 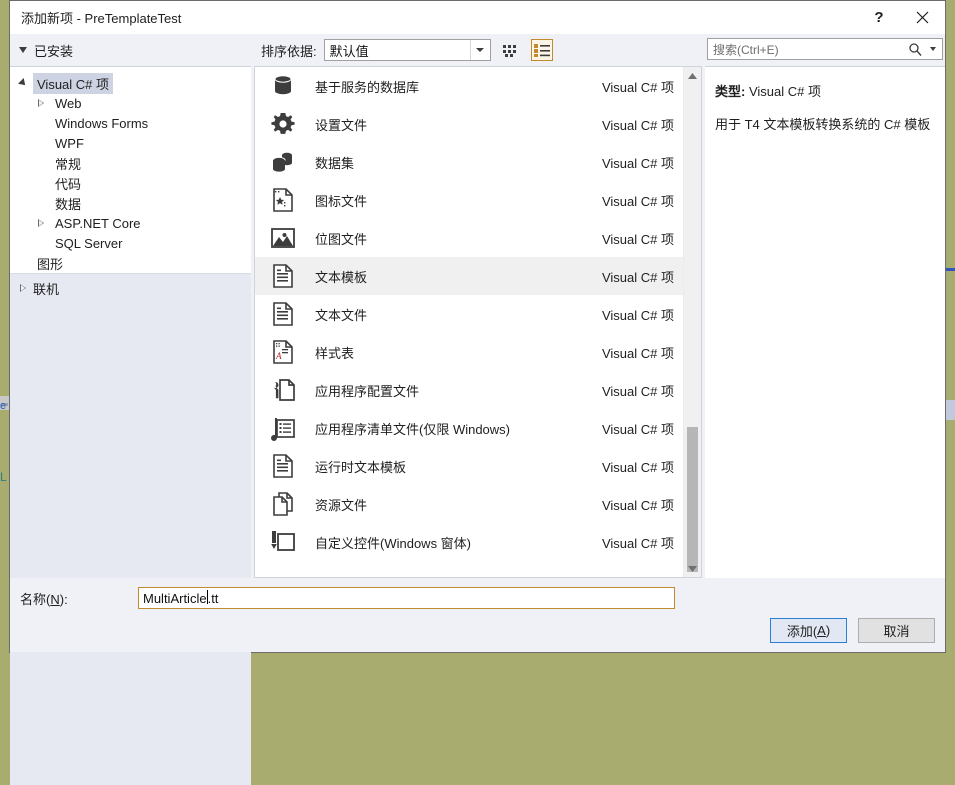 I want to click on sort-by-dropdown: 默认值, so click(x=407, y=50).